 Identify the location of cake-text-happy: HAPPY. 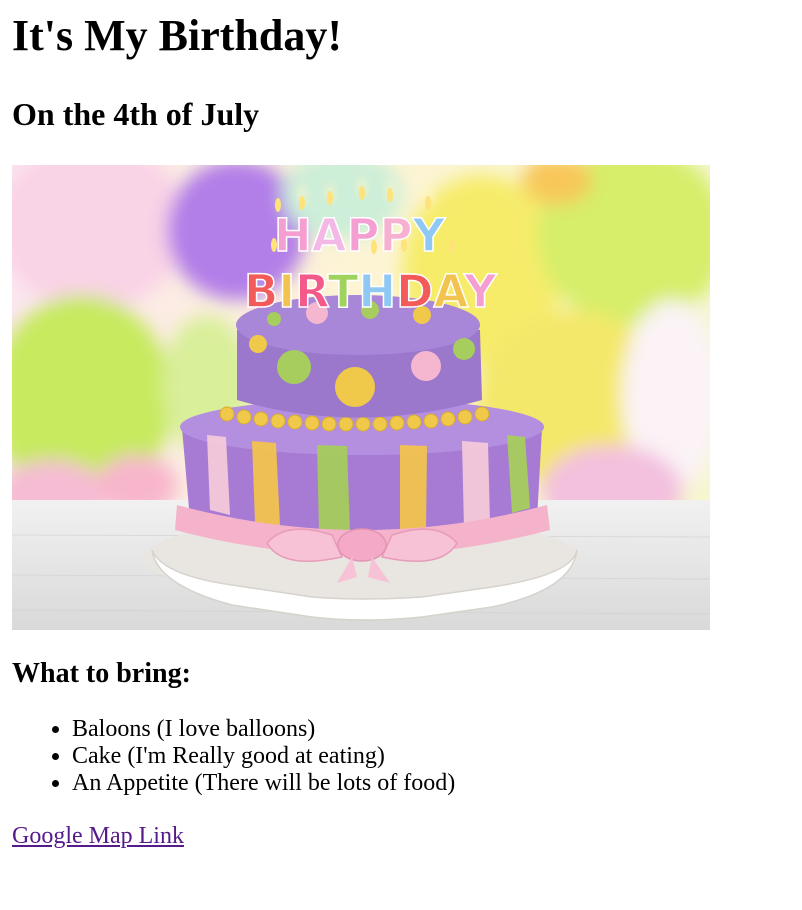
(360, 235).